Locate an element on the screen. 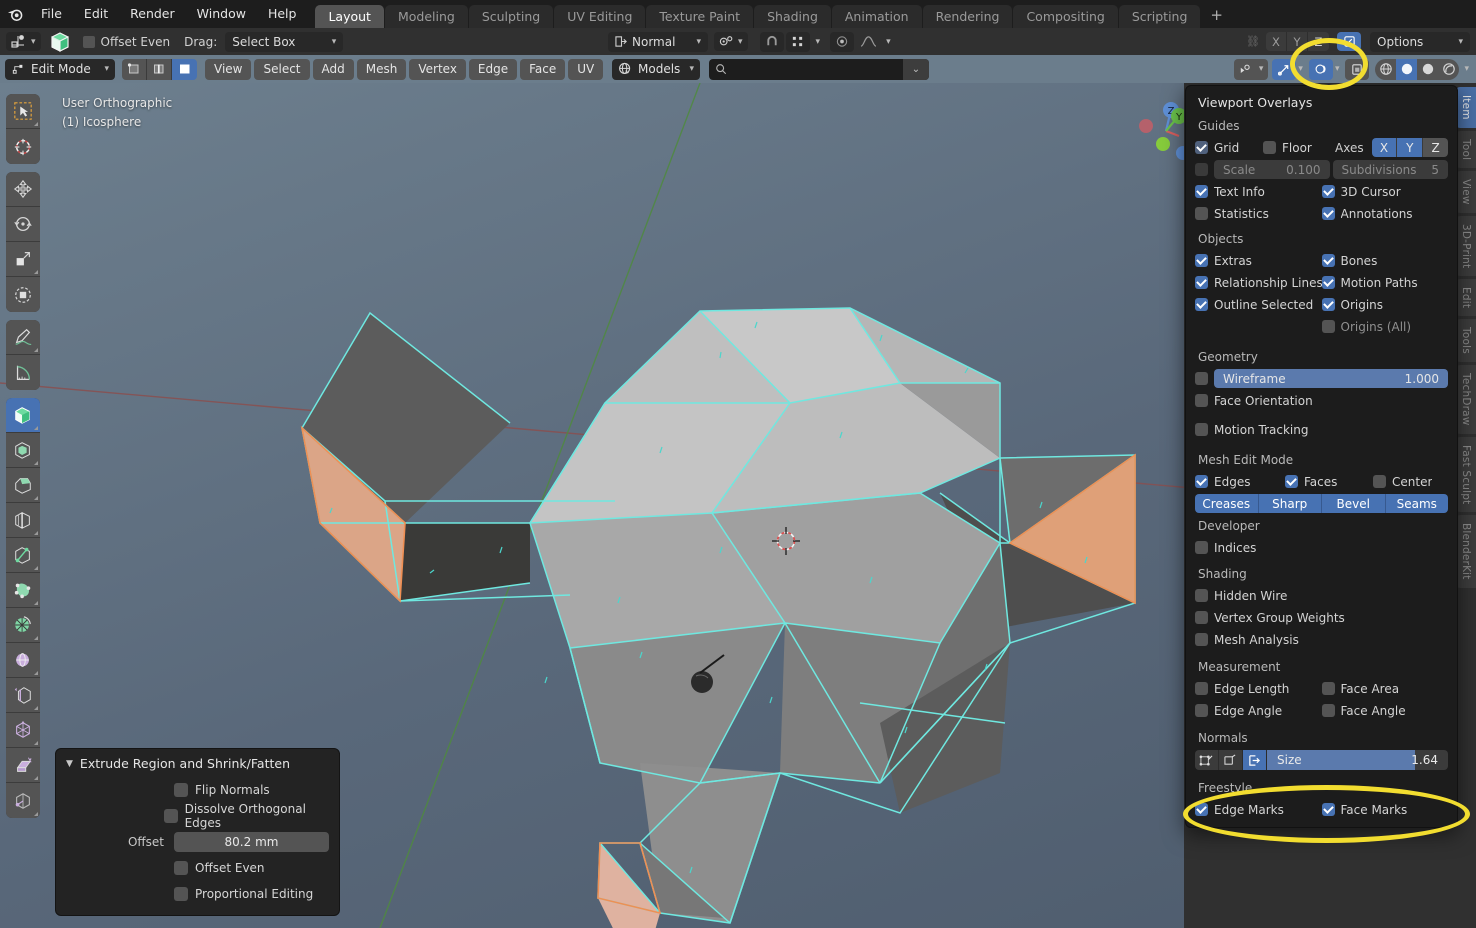 This screenshot has width=1476, height=928. falloff-dropdown is located at coordinates (868, 42).